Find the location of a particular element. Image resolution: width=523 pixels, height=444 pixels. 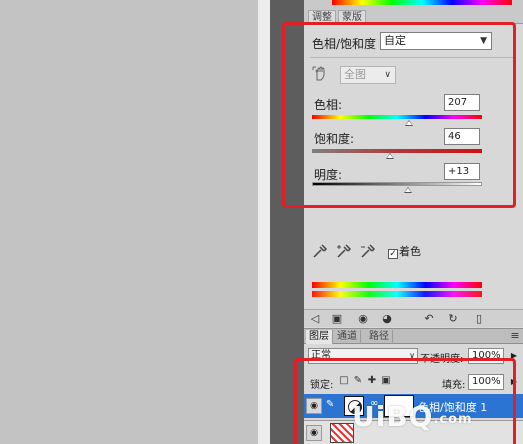

checkbox-check-icon: ✓ is located at coordinates (393, 254).